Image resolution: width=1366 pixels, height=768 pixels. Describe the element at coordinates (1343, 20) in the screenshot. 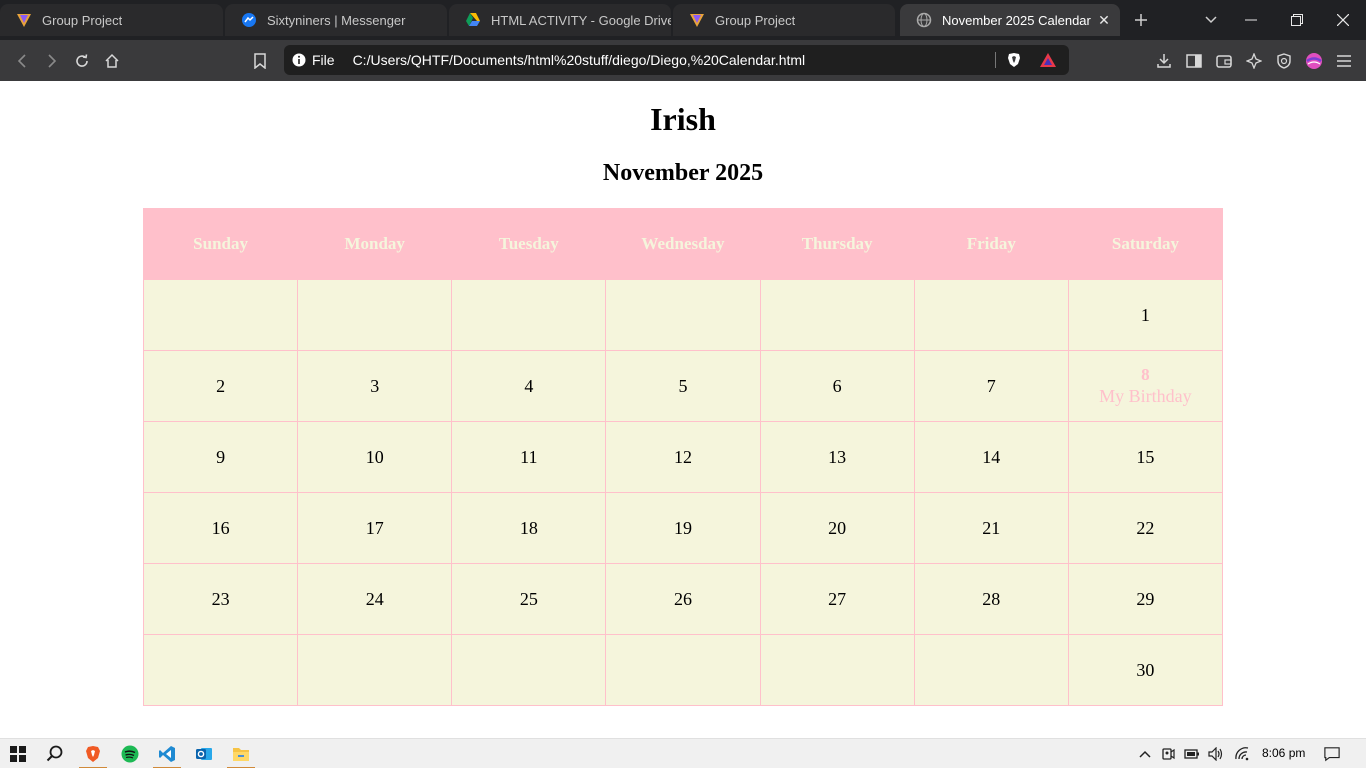

I see `close-window-icon` at that location.